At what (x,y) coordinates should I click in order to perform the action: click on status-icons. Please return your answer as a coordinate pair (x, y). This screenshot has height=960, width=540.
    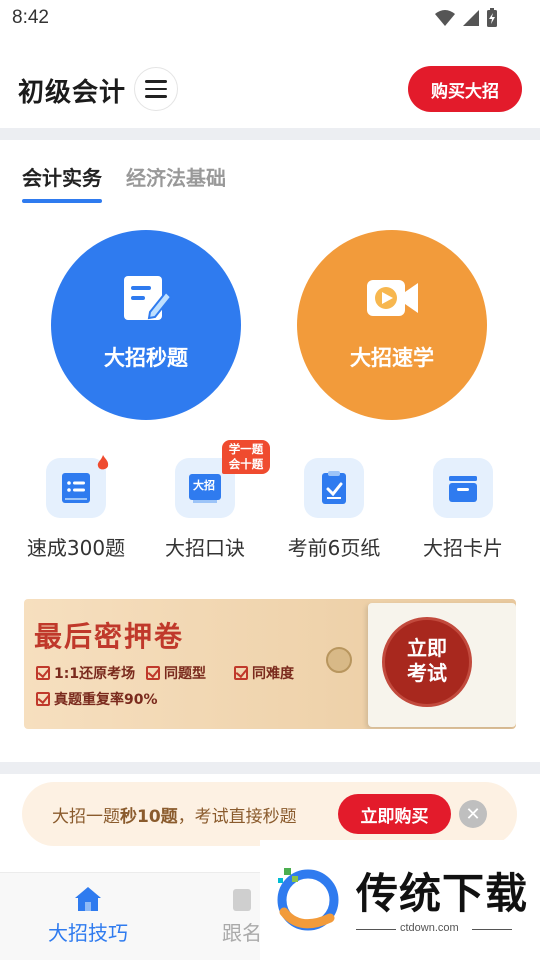
    Looking at the image, I should click on (466, 18).